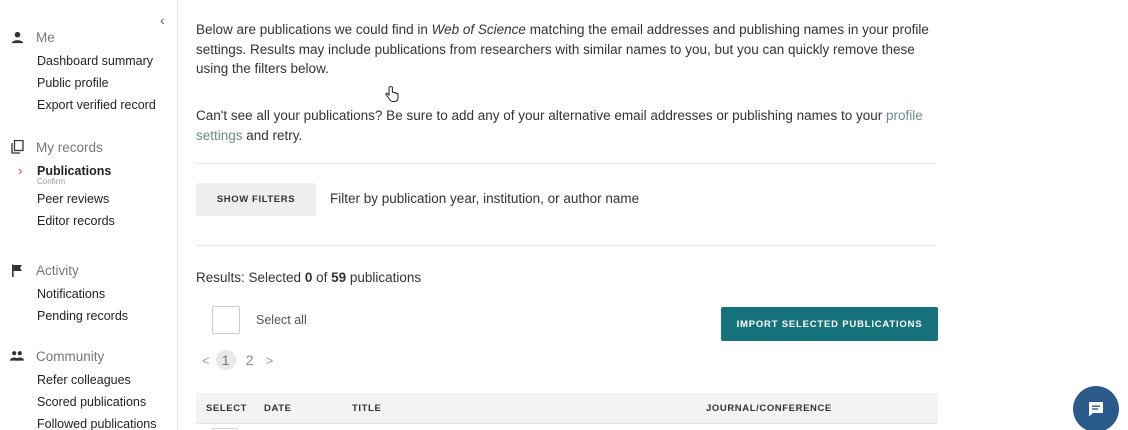  Describe the element at coordinates (225, 360) in the screenshot. I see `page-1-button: 1` at that location.